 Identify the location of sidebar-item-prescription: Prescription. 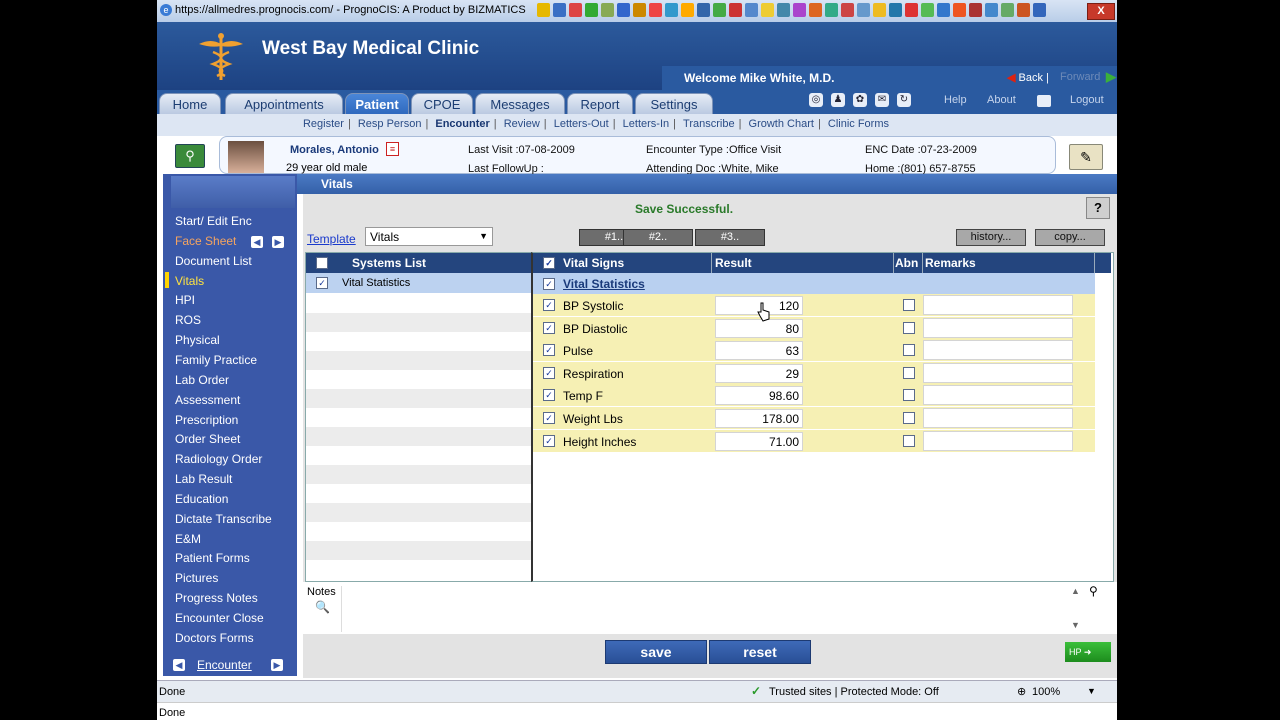
(206, 420).